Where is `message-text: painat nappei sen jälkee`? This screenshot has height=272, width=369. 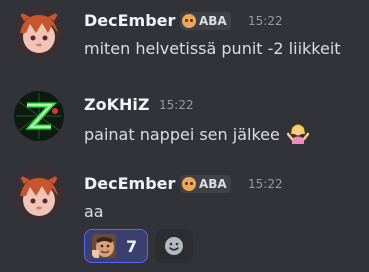
message-text: painat nappei sen jälkee is located at coordinates (197, 133).